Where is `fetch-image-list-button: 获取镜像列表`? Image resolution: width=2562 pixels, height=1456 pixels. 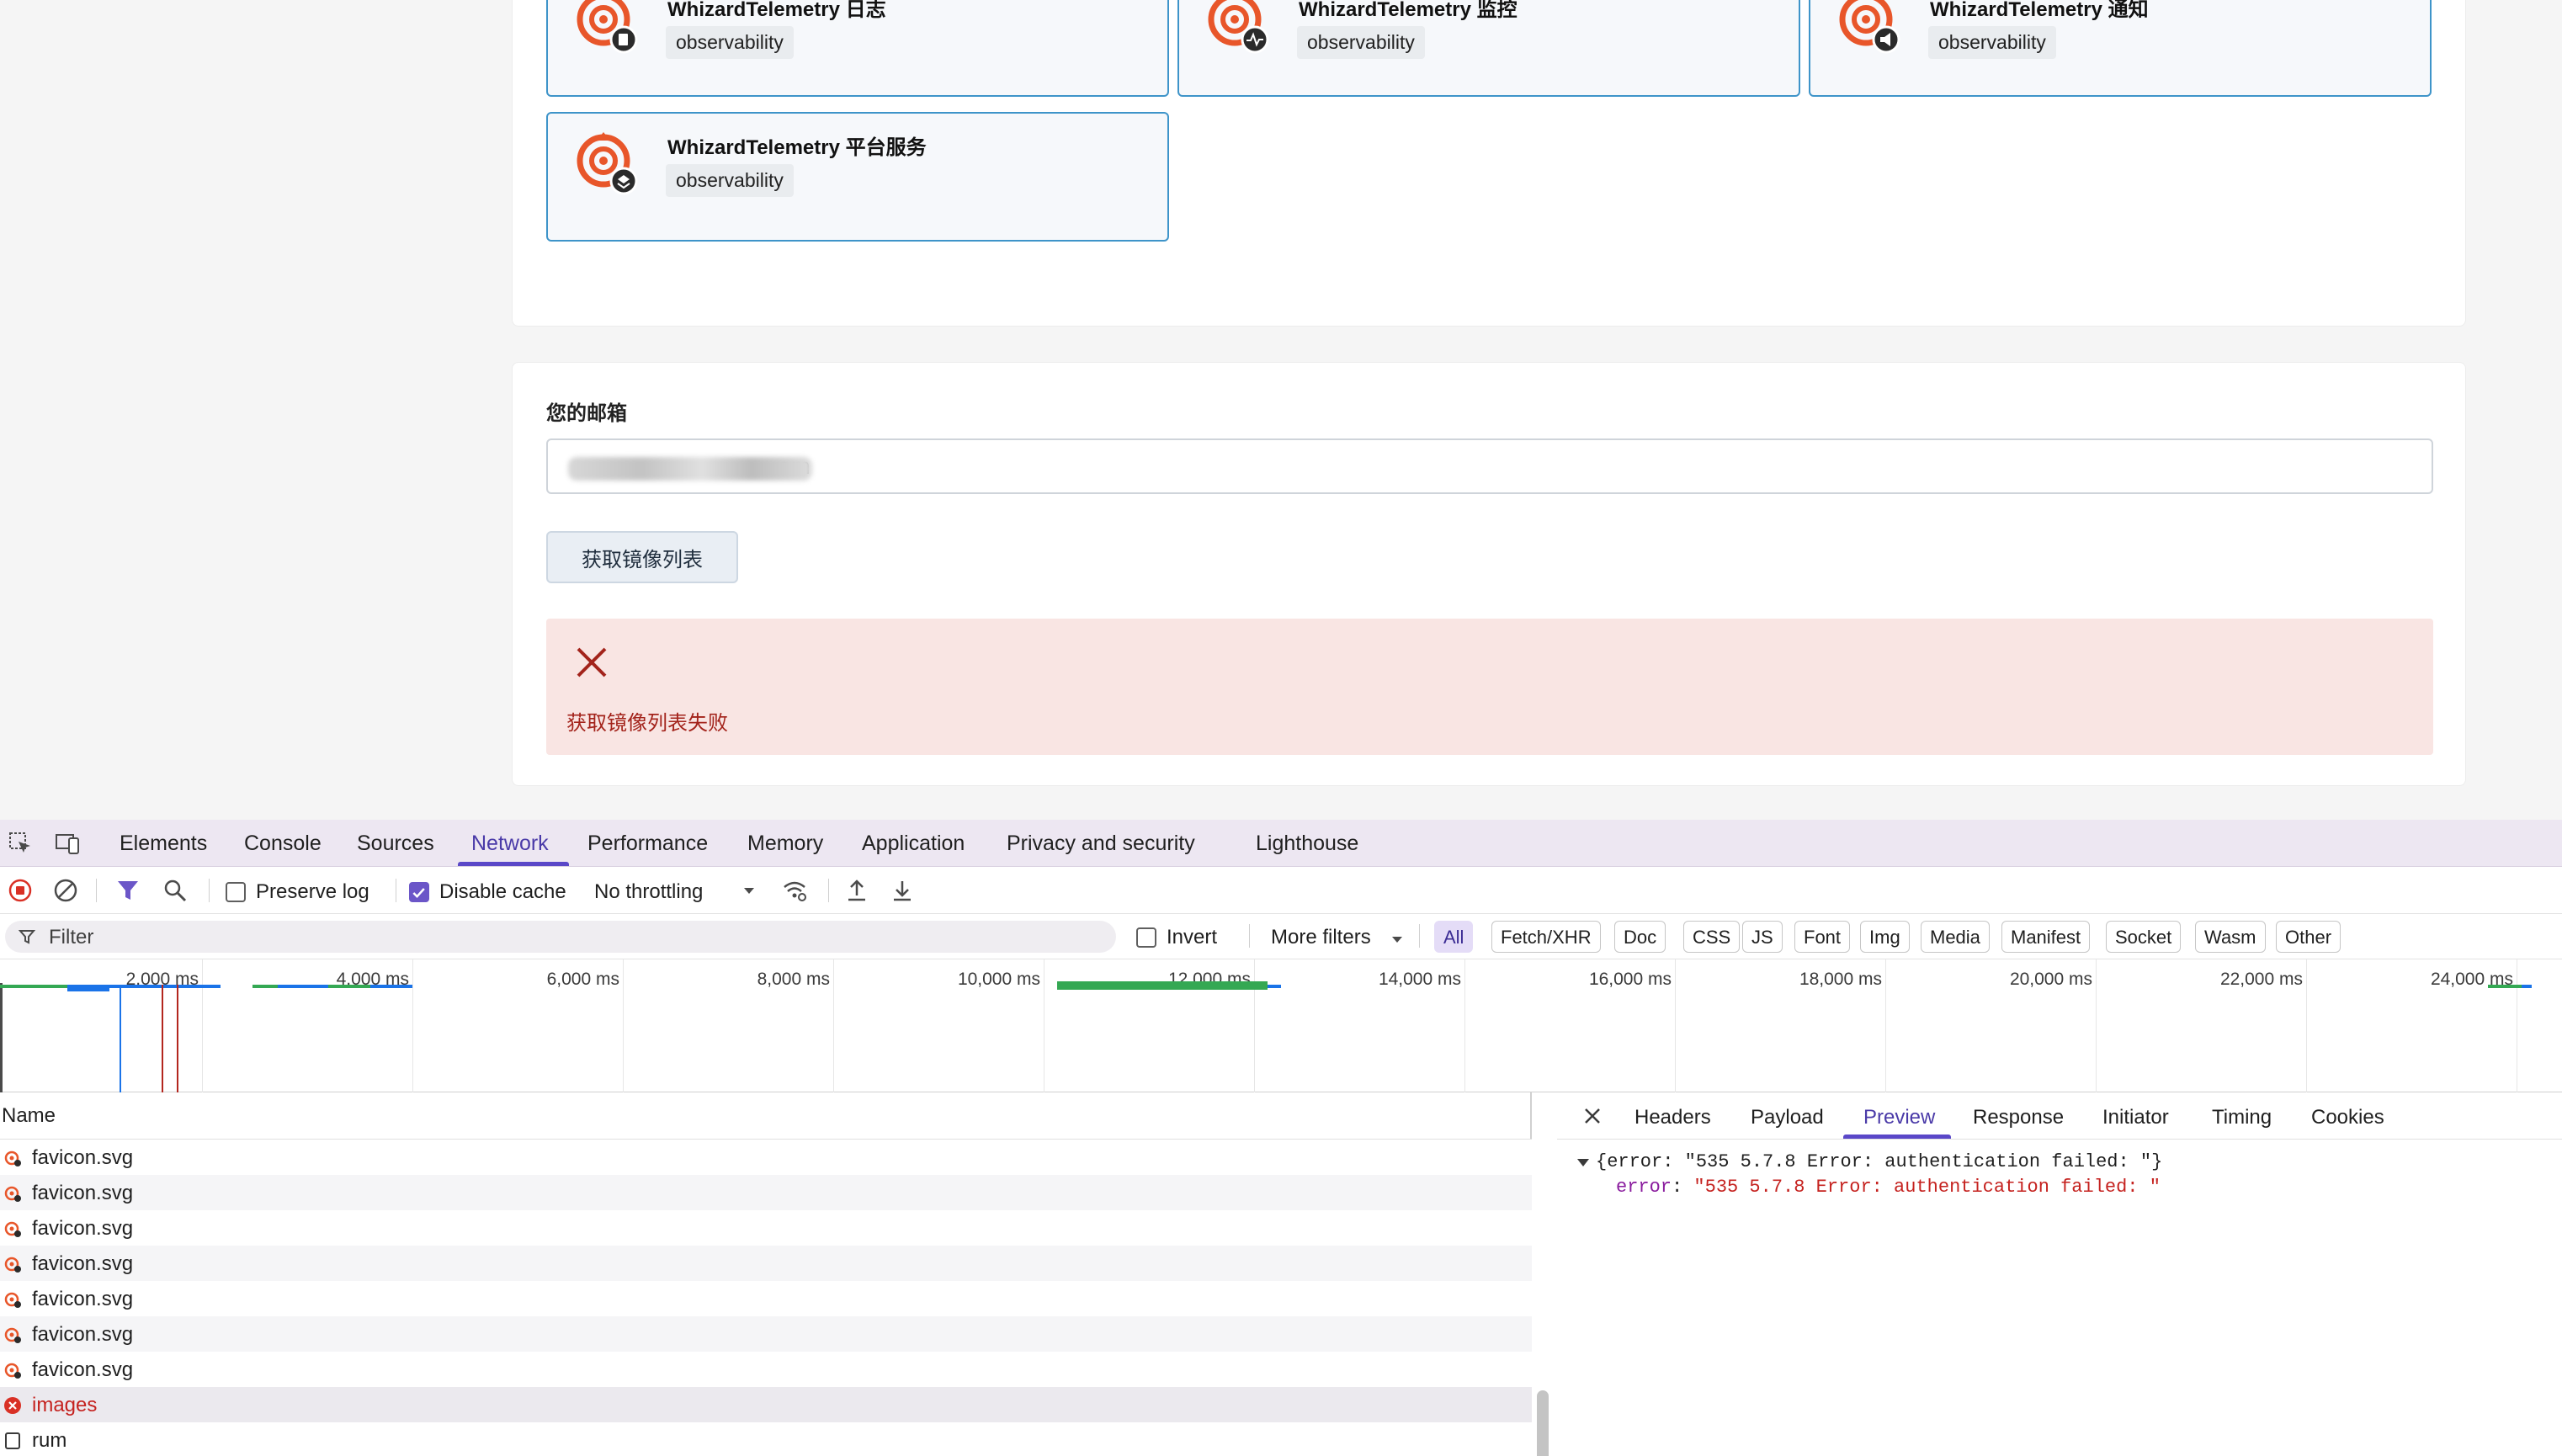
fetch-image-list-button: 获取镜像列表 is located at coordinates (642, 557).